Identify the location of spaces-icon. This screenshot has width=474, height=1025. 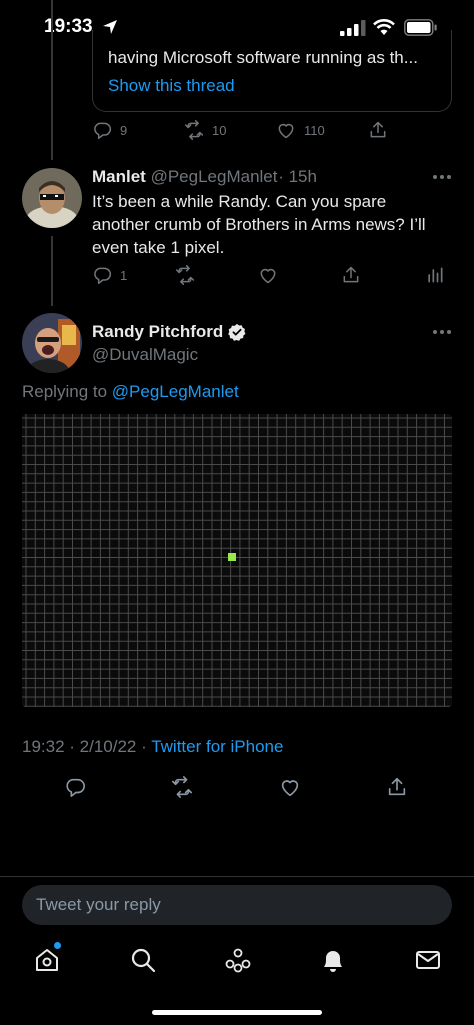
(238, 960).